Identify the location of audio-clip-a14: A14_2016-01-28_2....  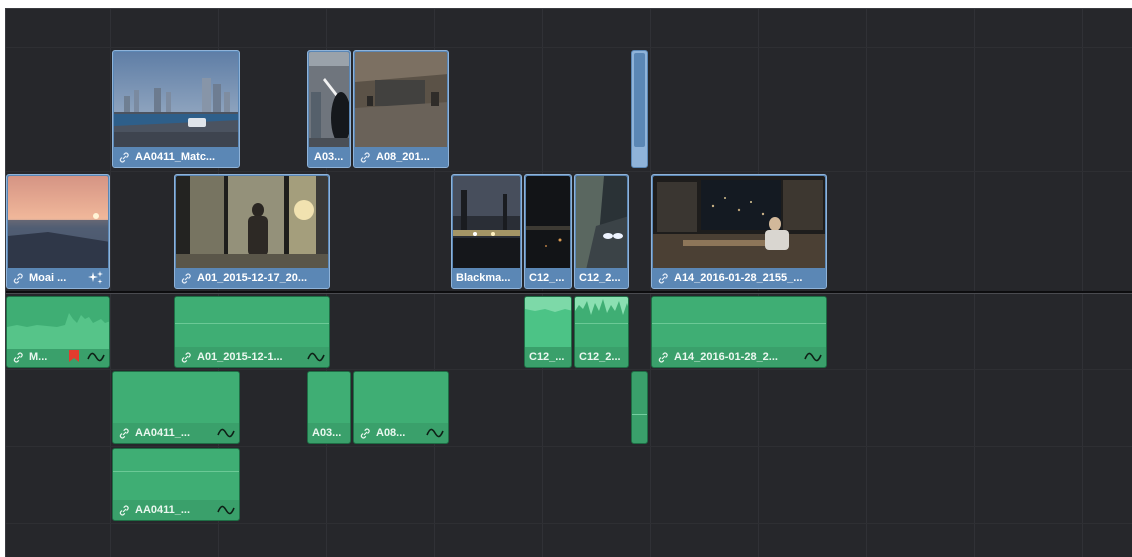
(739, 332).